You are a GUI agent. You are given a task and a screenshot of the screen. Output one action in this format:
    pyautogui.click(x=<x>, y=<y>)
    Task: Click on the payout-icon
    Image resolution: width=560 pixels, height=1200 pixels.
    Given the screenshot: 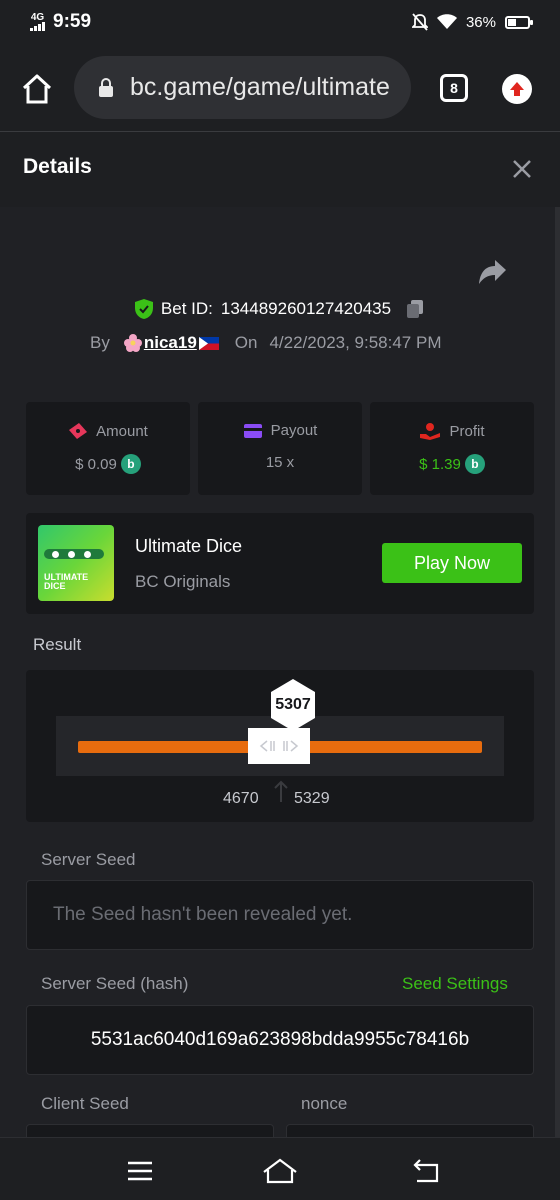 What is the action you would take?
    pyautogui.click(x=252, y=430)
    